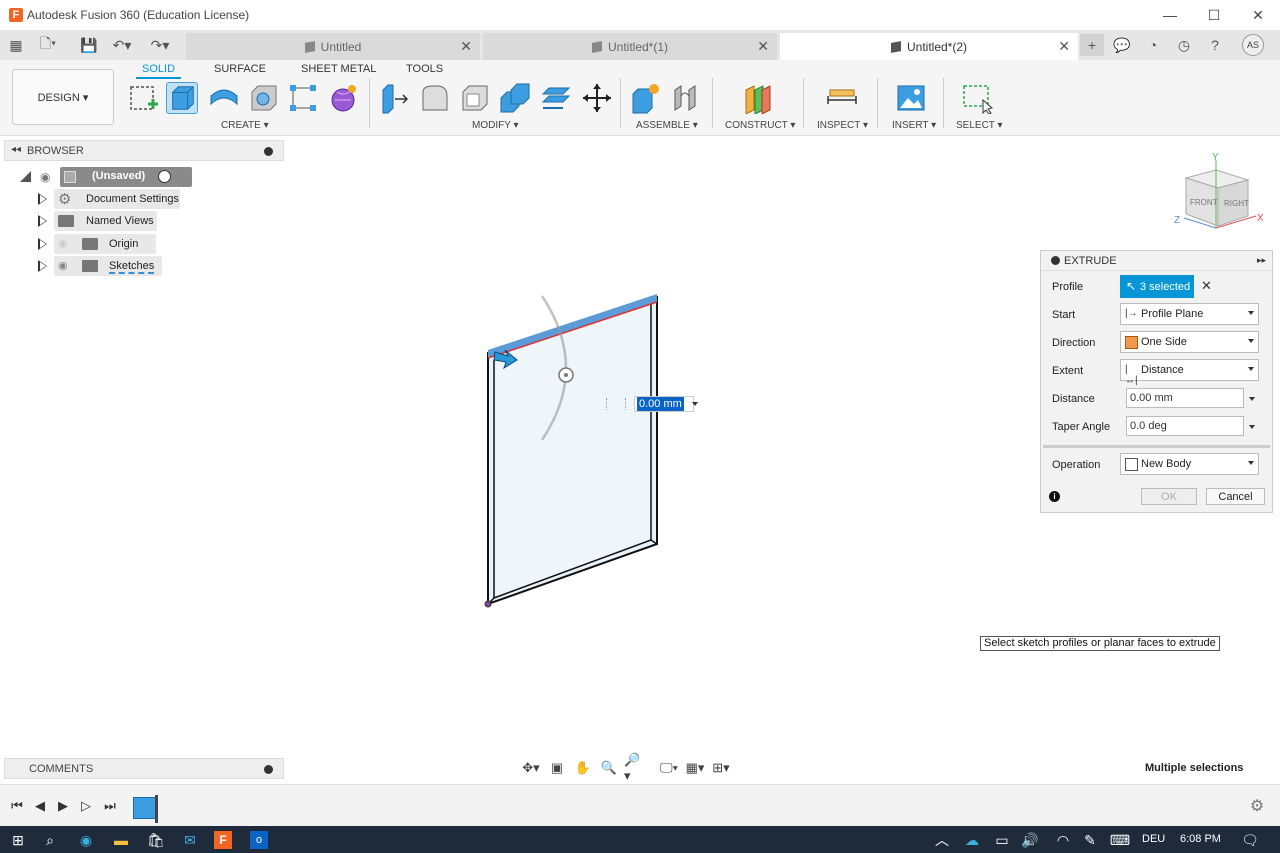  I want to click on hole-icon, so click(264, 98).